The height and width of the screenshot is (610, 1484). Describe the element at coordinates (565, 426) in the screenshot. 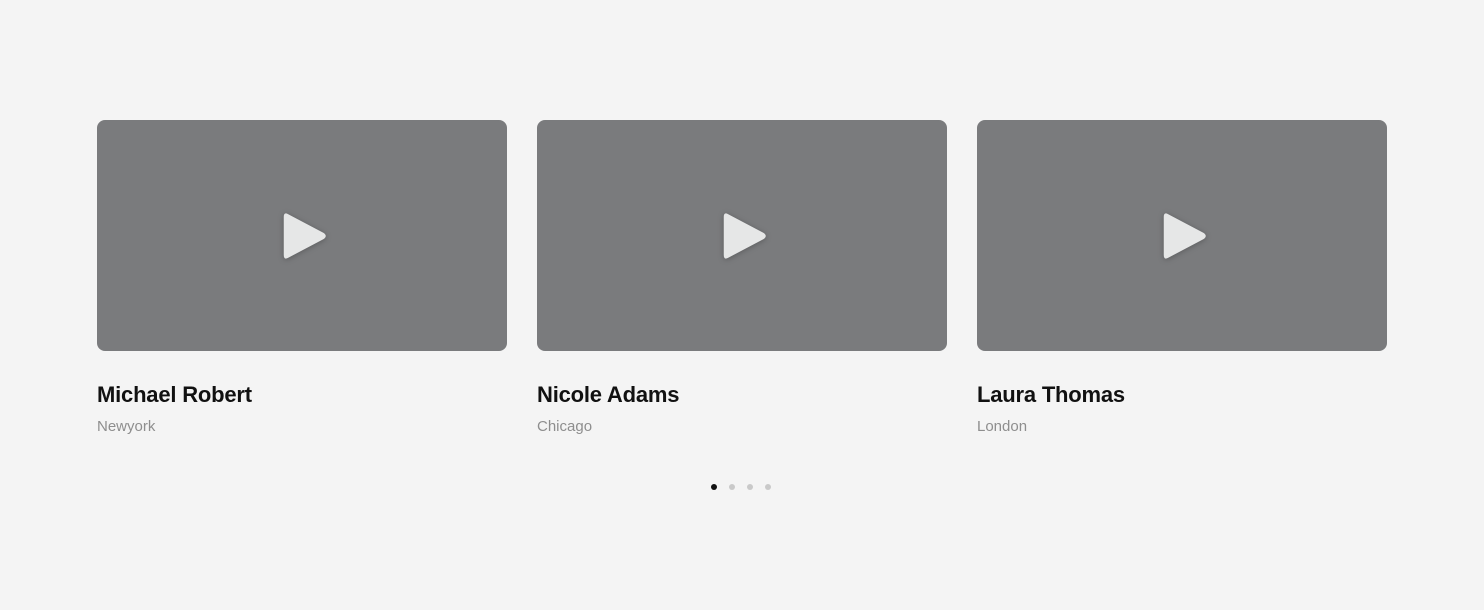

I see `person-location: Chicago` at that location.